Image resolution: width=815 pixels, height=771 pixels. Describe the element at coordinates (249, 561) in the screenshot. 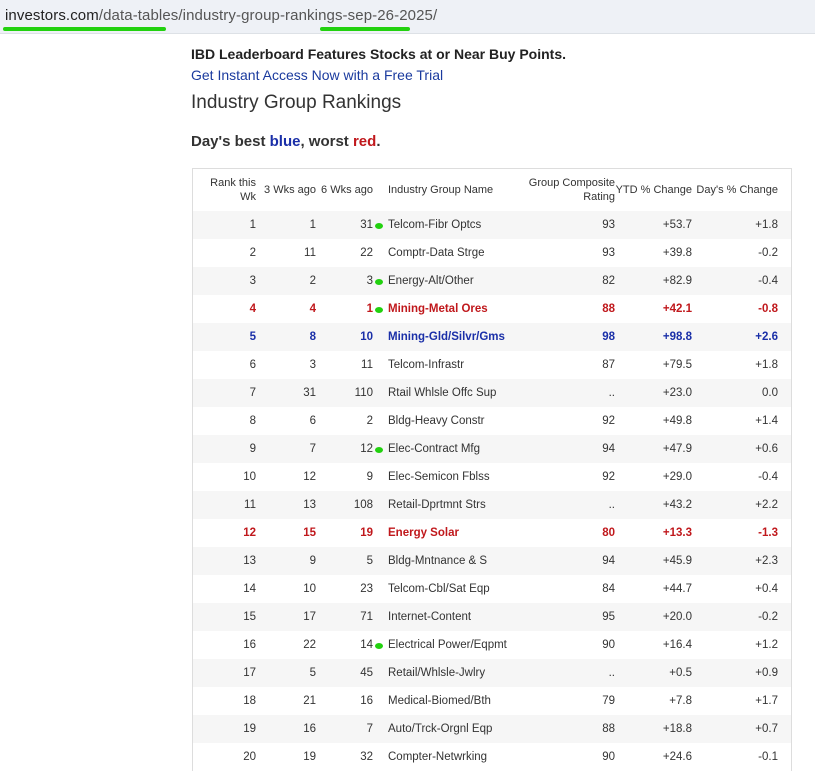

I see `rank-cell: 13` at that location.